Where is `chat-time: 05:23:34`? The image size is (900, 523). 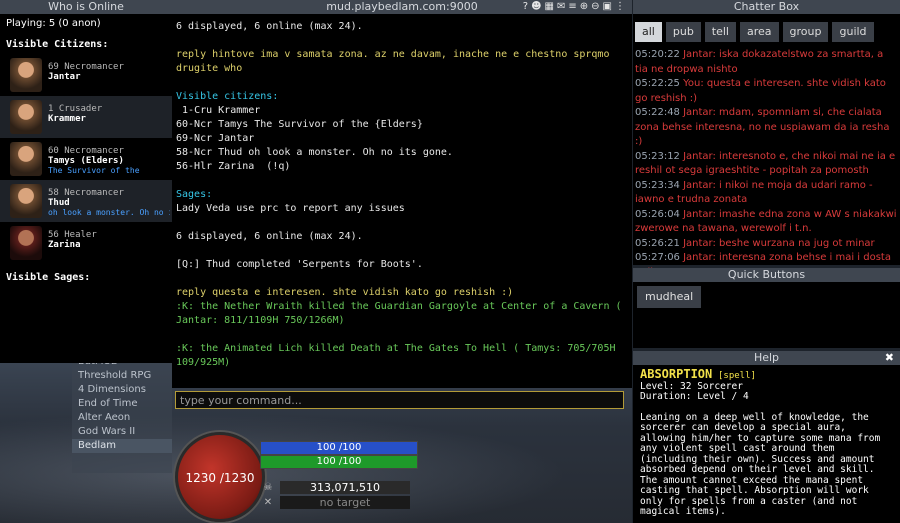
chat-time: 05:23:34 is located at coordinates (659, 185).